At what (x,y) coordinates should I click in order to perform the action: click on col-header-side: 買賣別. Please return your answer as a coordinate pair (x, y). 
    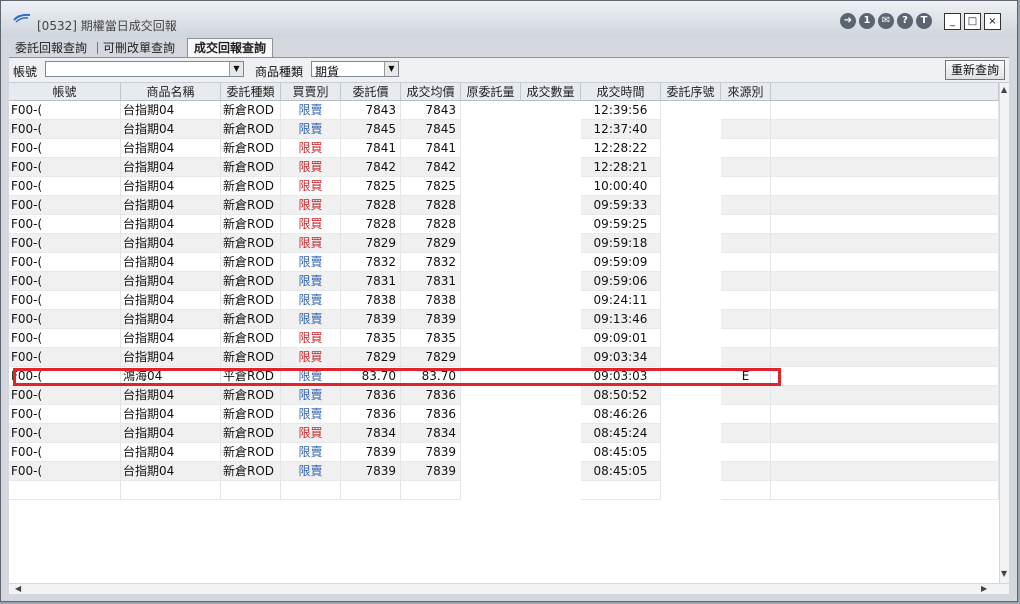
    Looking at the image, I should click on (311, 92).